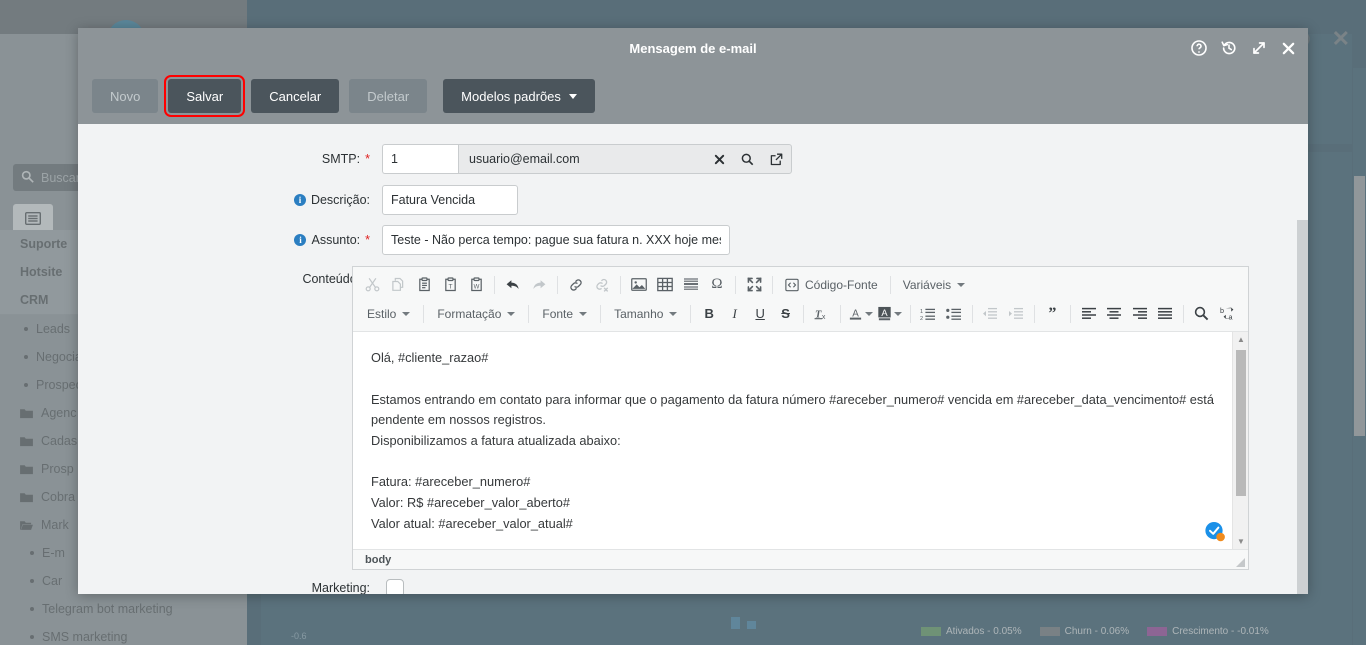 The height and width of the screenshot is (651, 1366). Describe the element at coordinates (693, 48) in the screenshot. I see `dialog-header: Mensagem de e-mail` at that location.